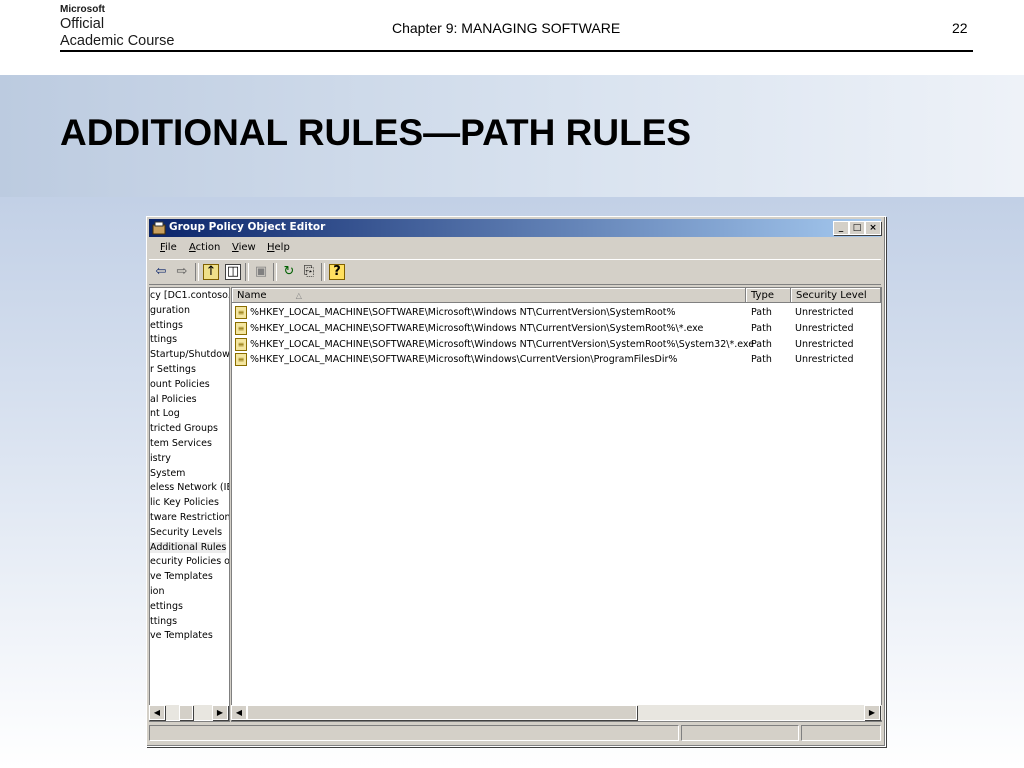 The image size is (1024, 768). I want to click on menu-action: Action, so click(204, 247).